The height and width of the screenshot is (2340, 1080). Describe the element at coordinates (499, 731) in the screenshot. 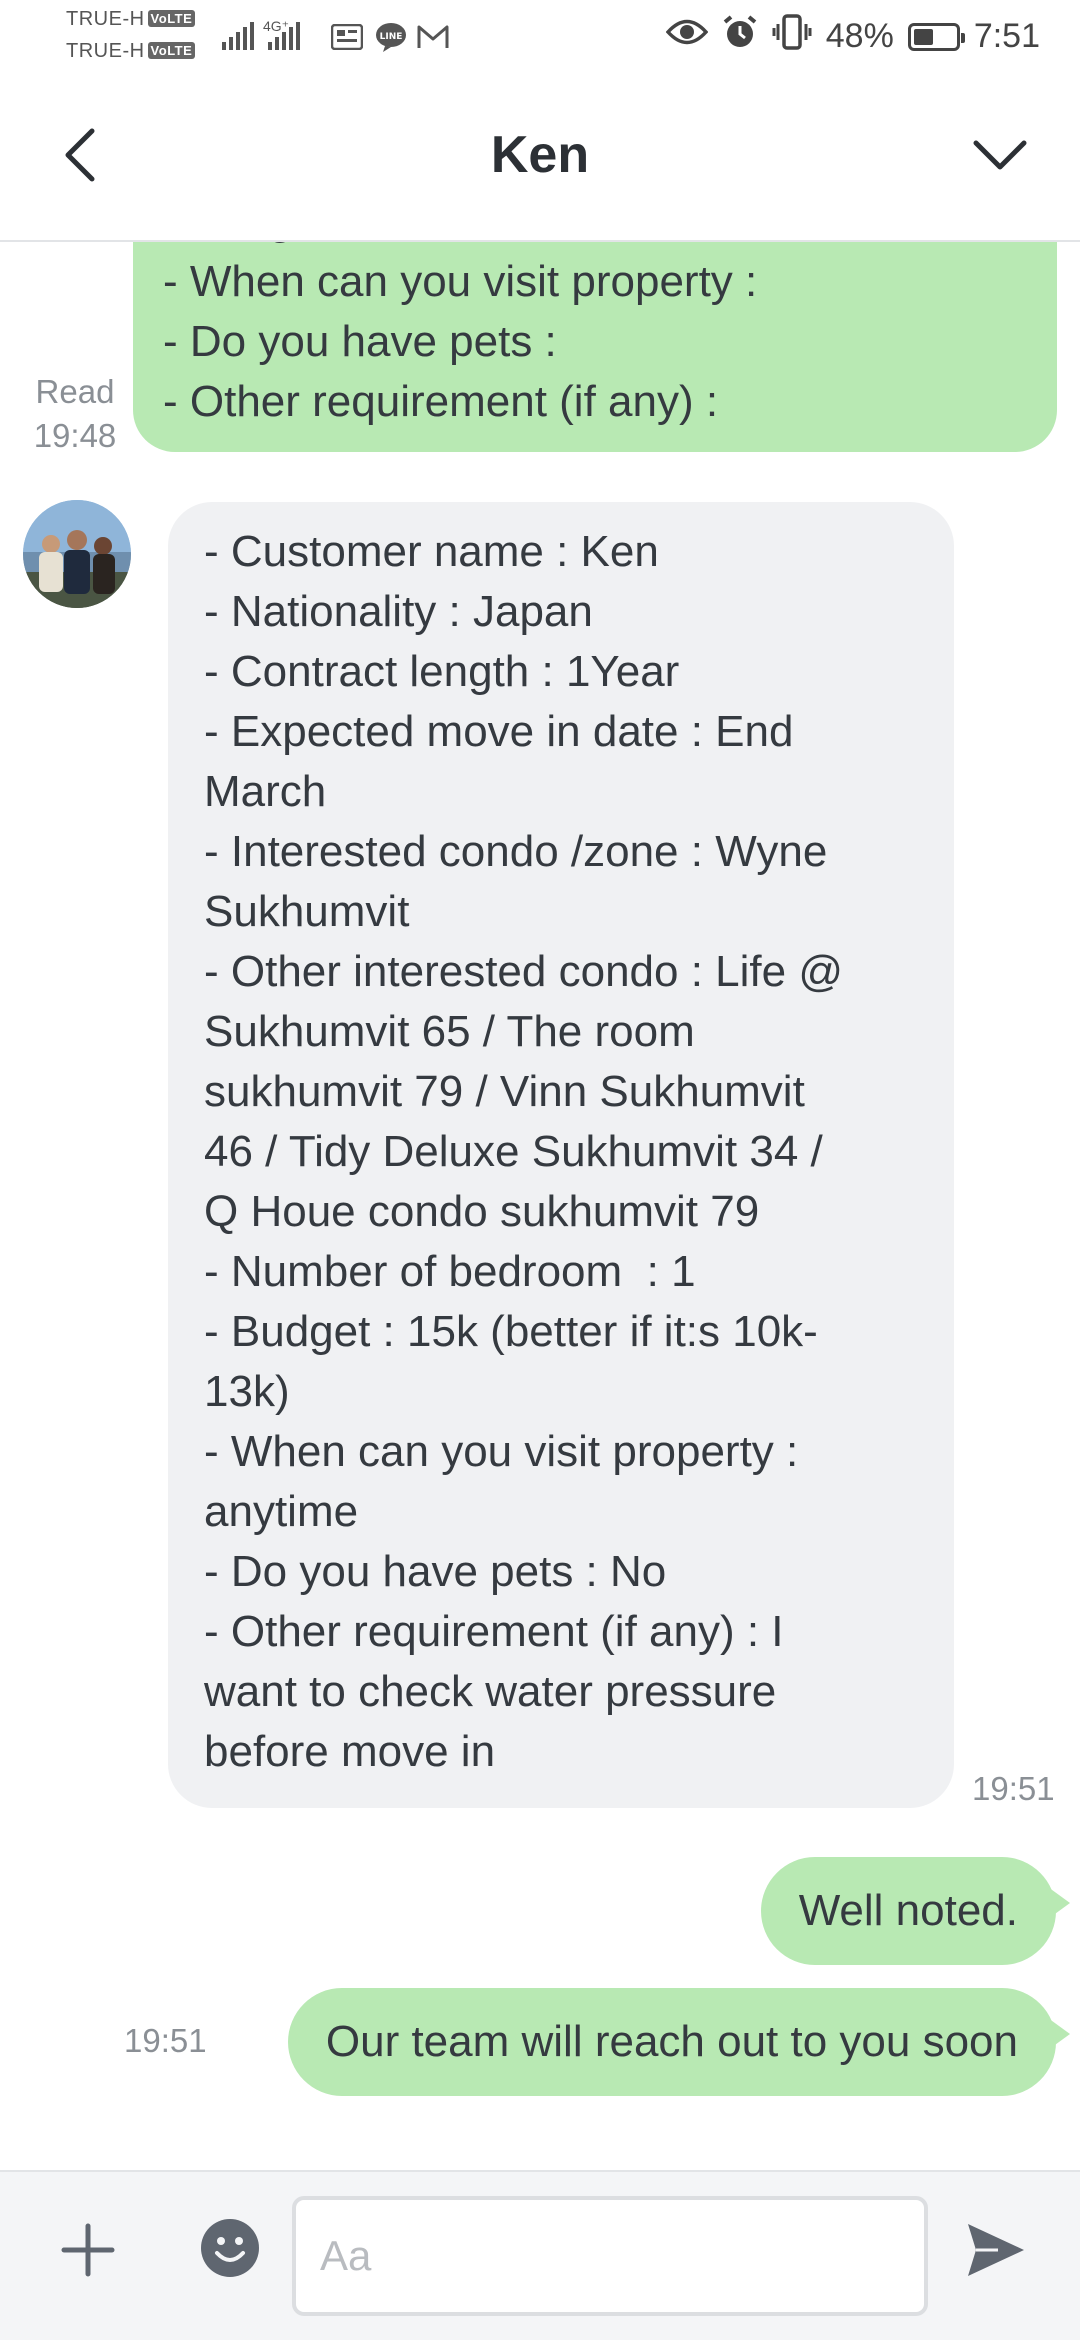

I see `message-line: - Expected move in date : End` at that location.